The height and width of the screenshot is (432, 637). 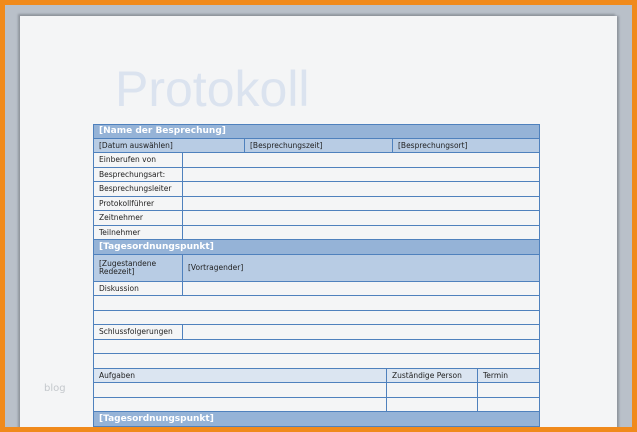 I want to click on field-row: Protokollführer, so click(x=316, y=203).